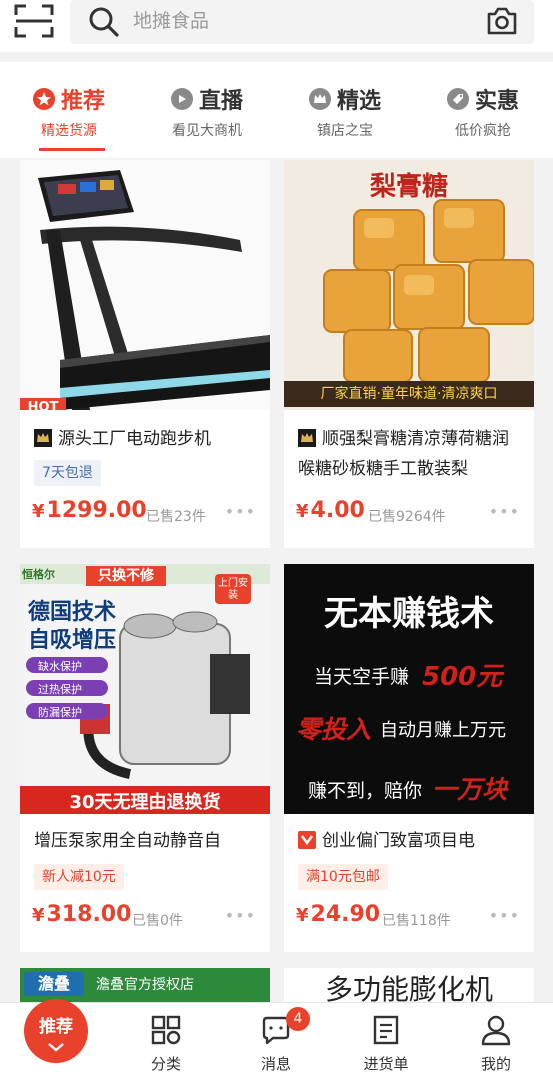 Image resolution: width=553 pixels, height=1077 pixels. I want to click on image-line: 只换不修, so click(126, 576).